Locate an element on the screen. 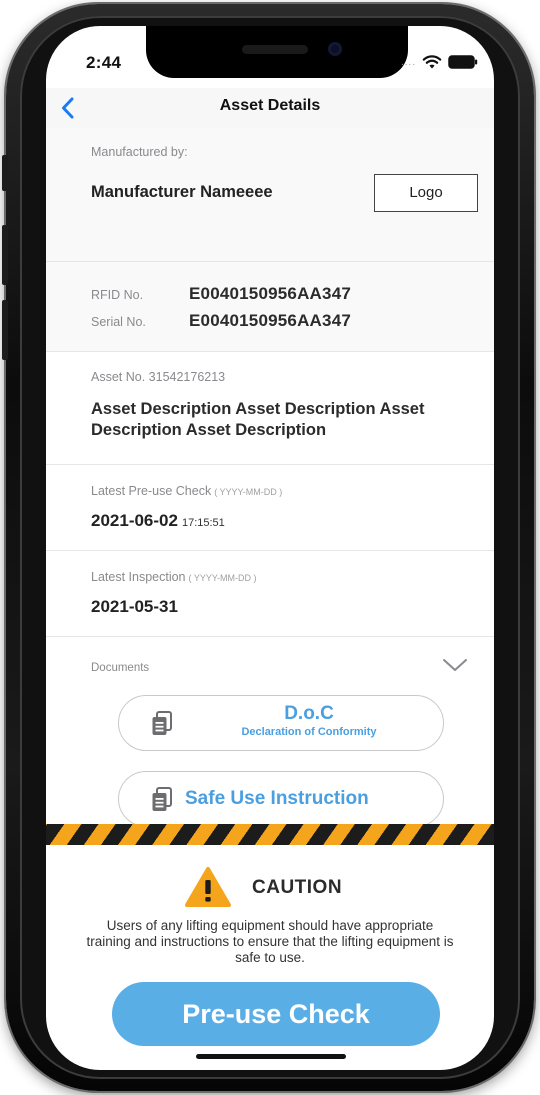 The width and height of the screenshot is (540, 1095). rfid-label: RFID No. is located at coordinates (117, 295).